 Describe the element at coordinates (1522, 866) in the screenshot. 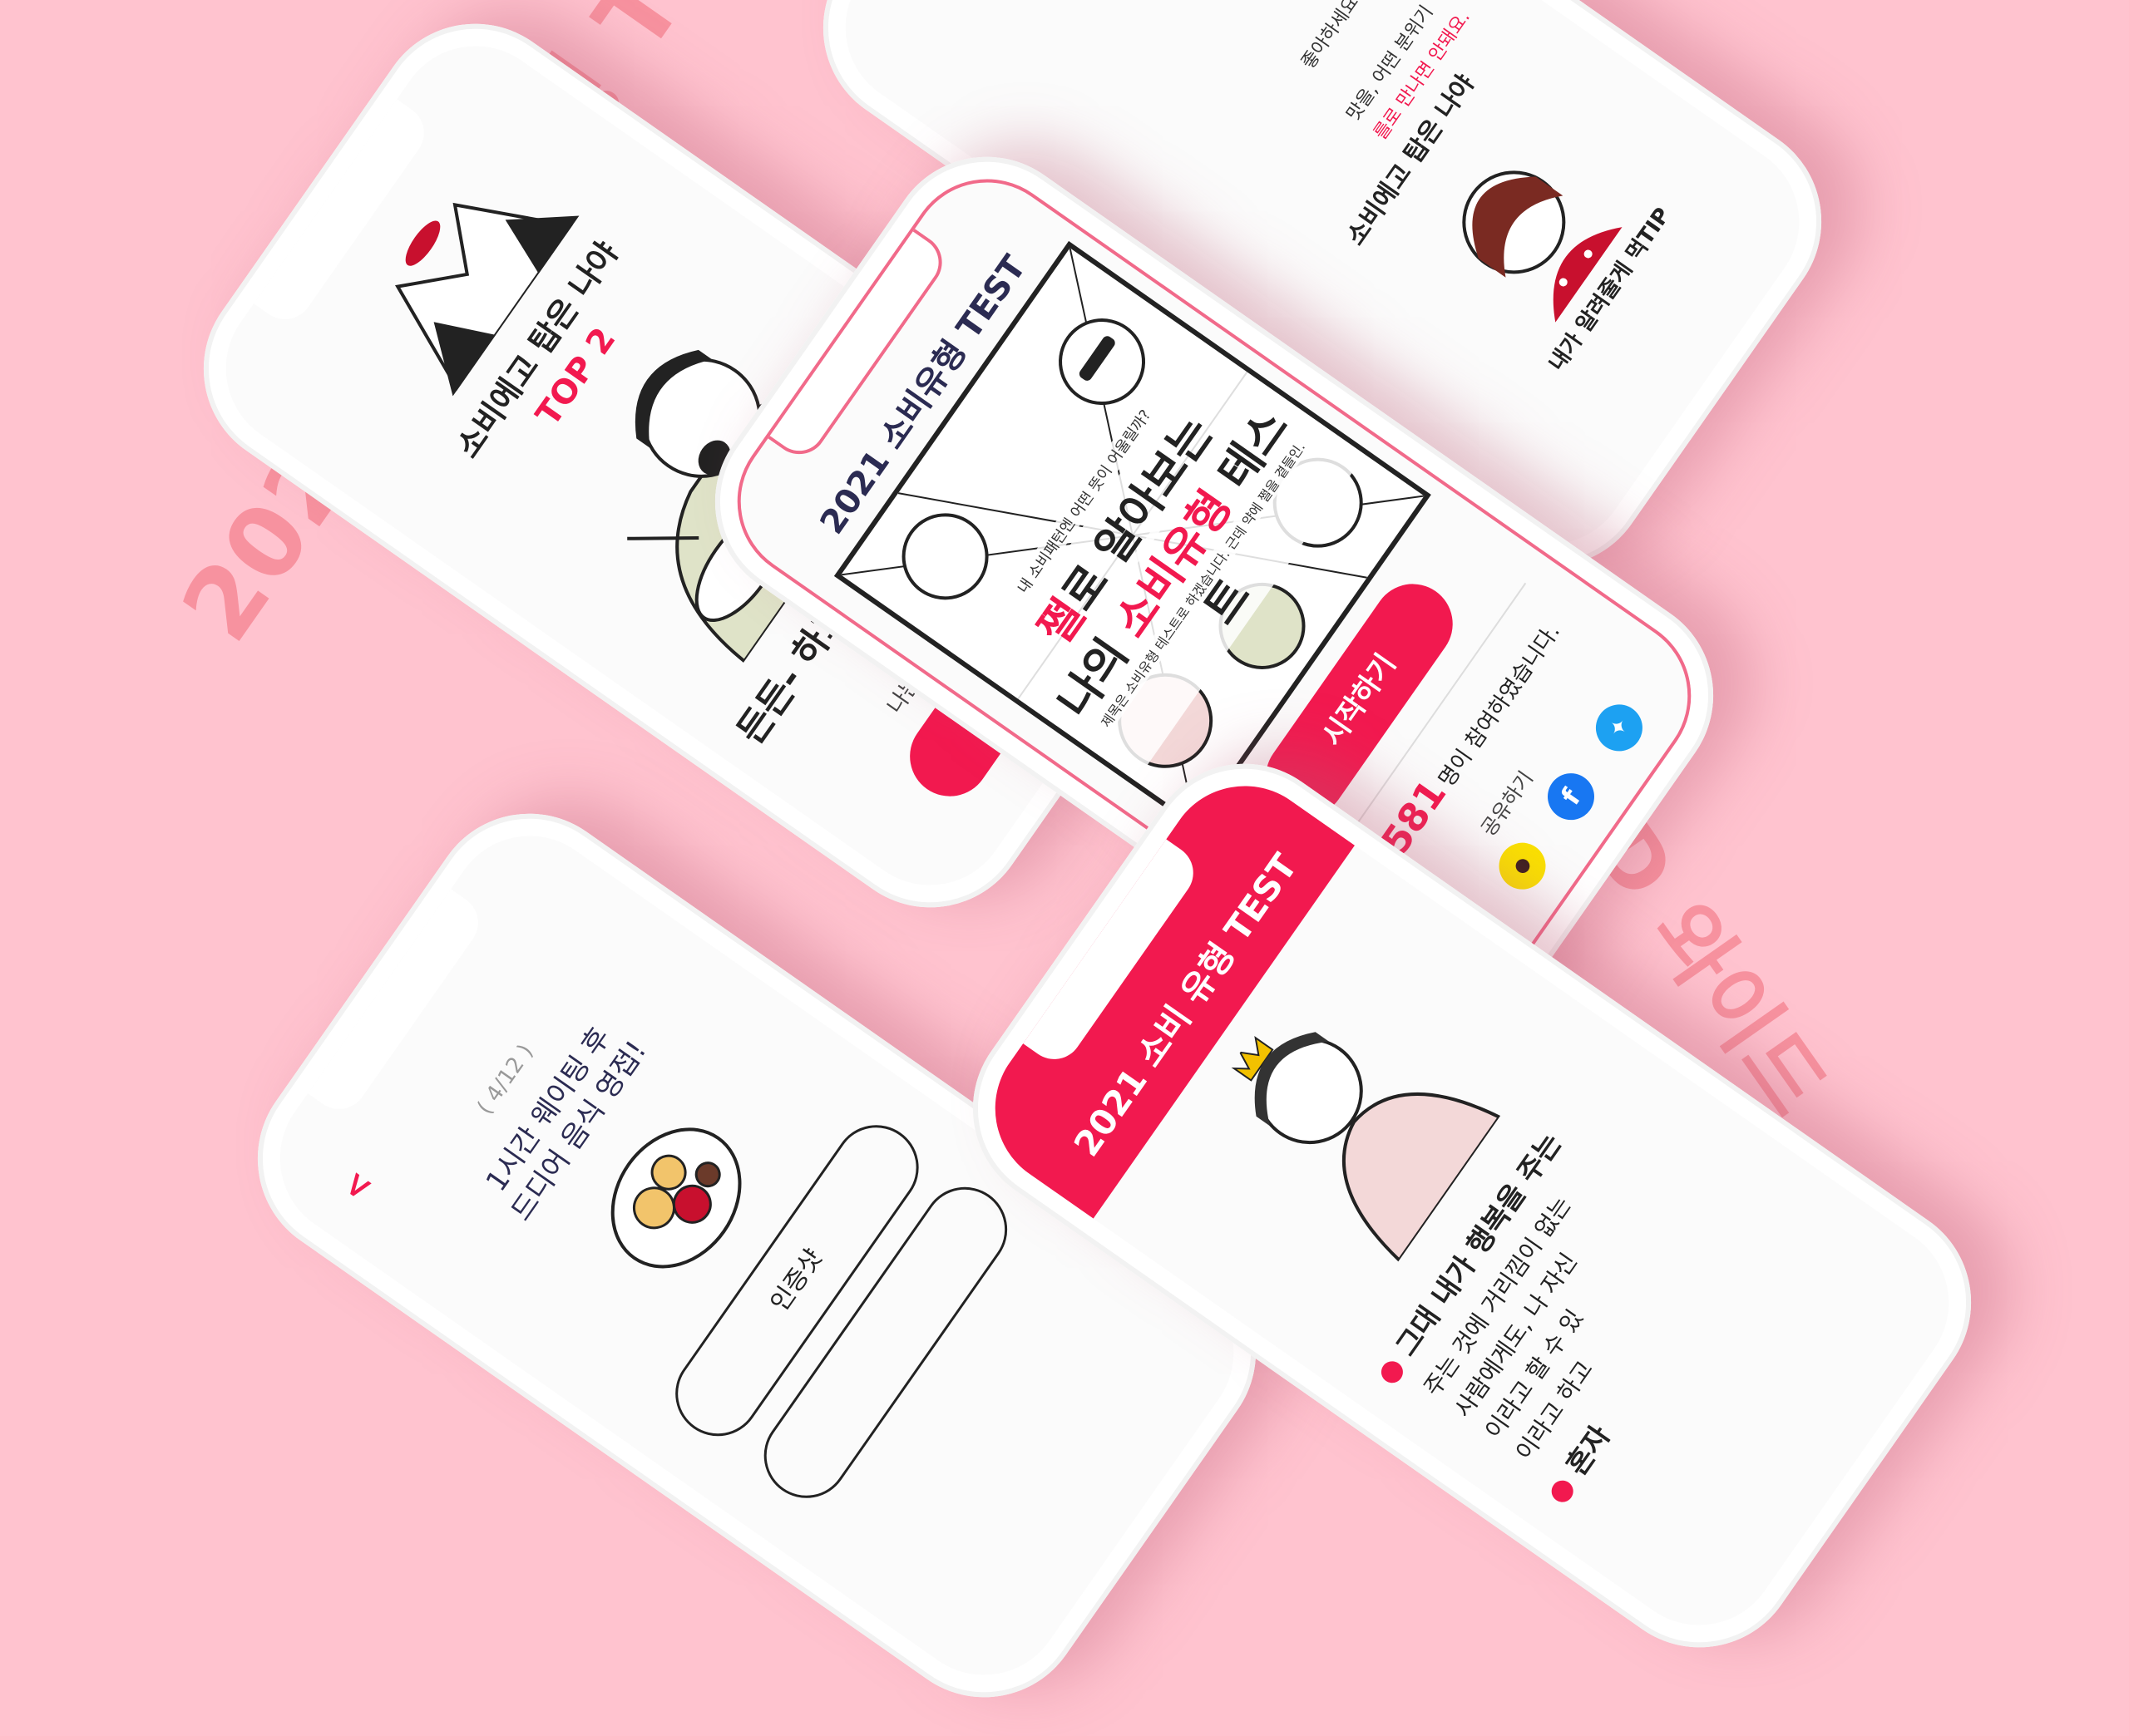

I see `kakaotalk-icon: ●` at that location.